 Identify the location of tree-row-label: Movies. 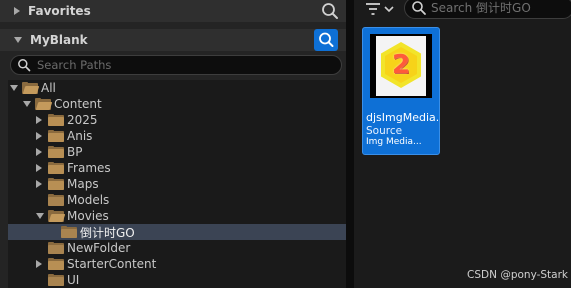
(88, 216).